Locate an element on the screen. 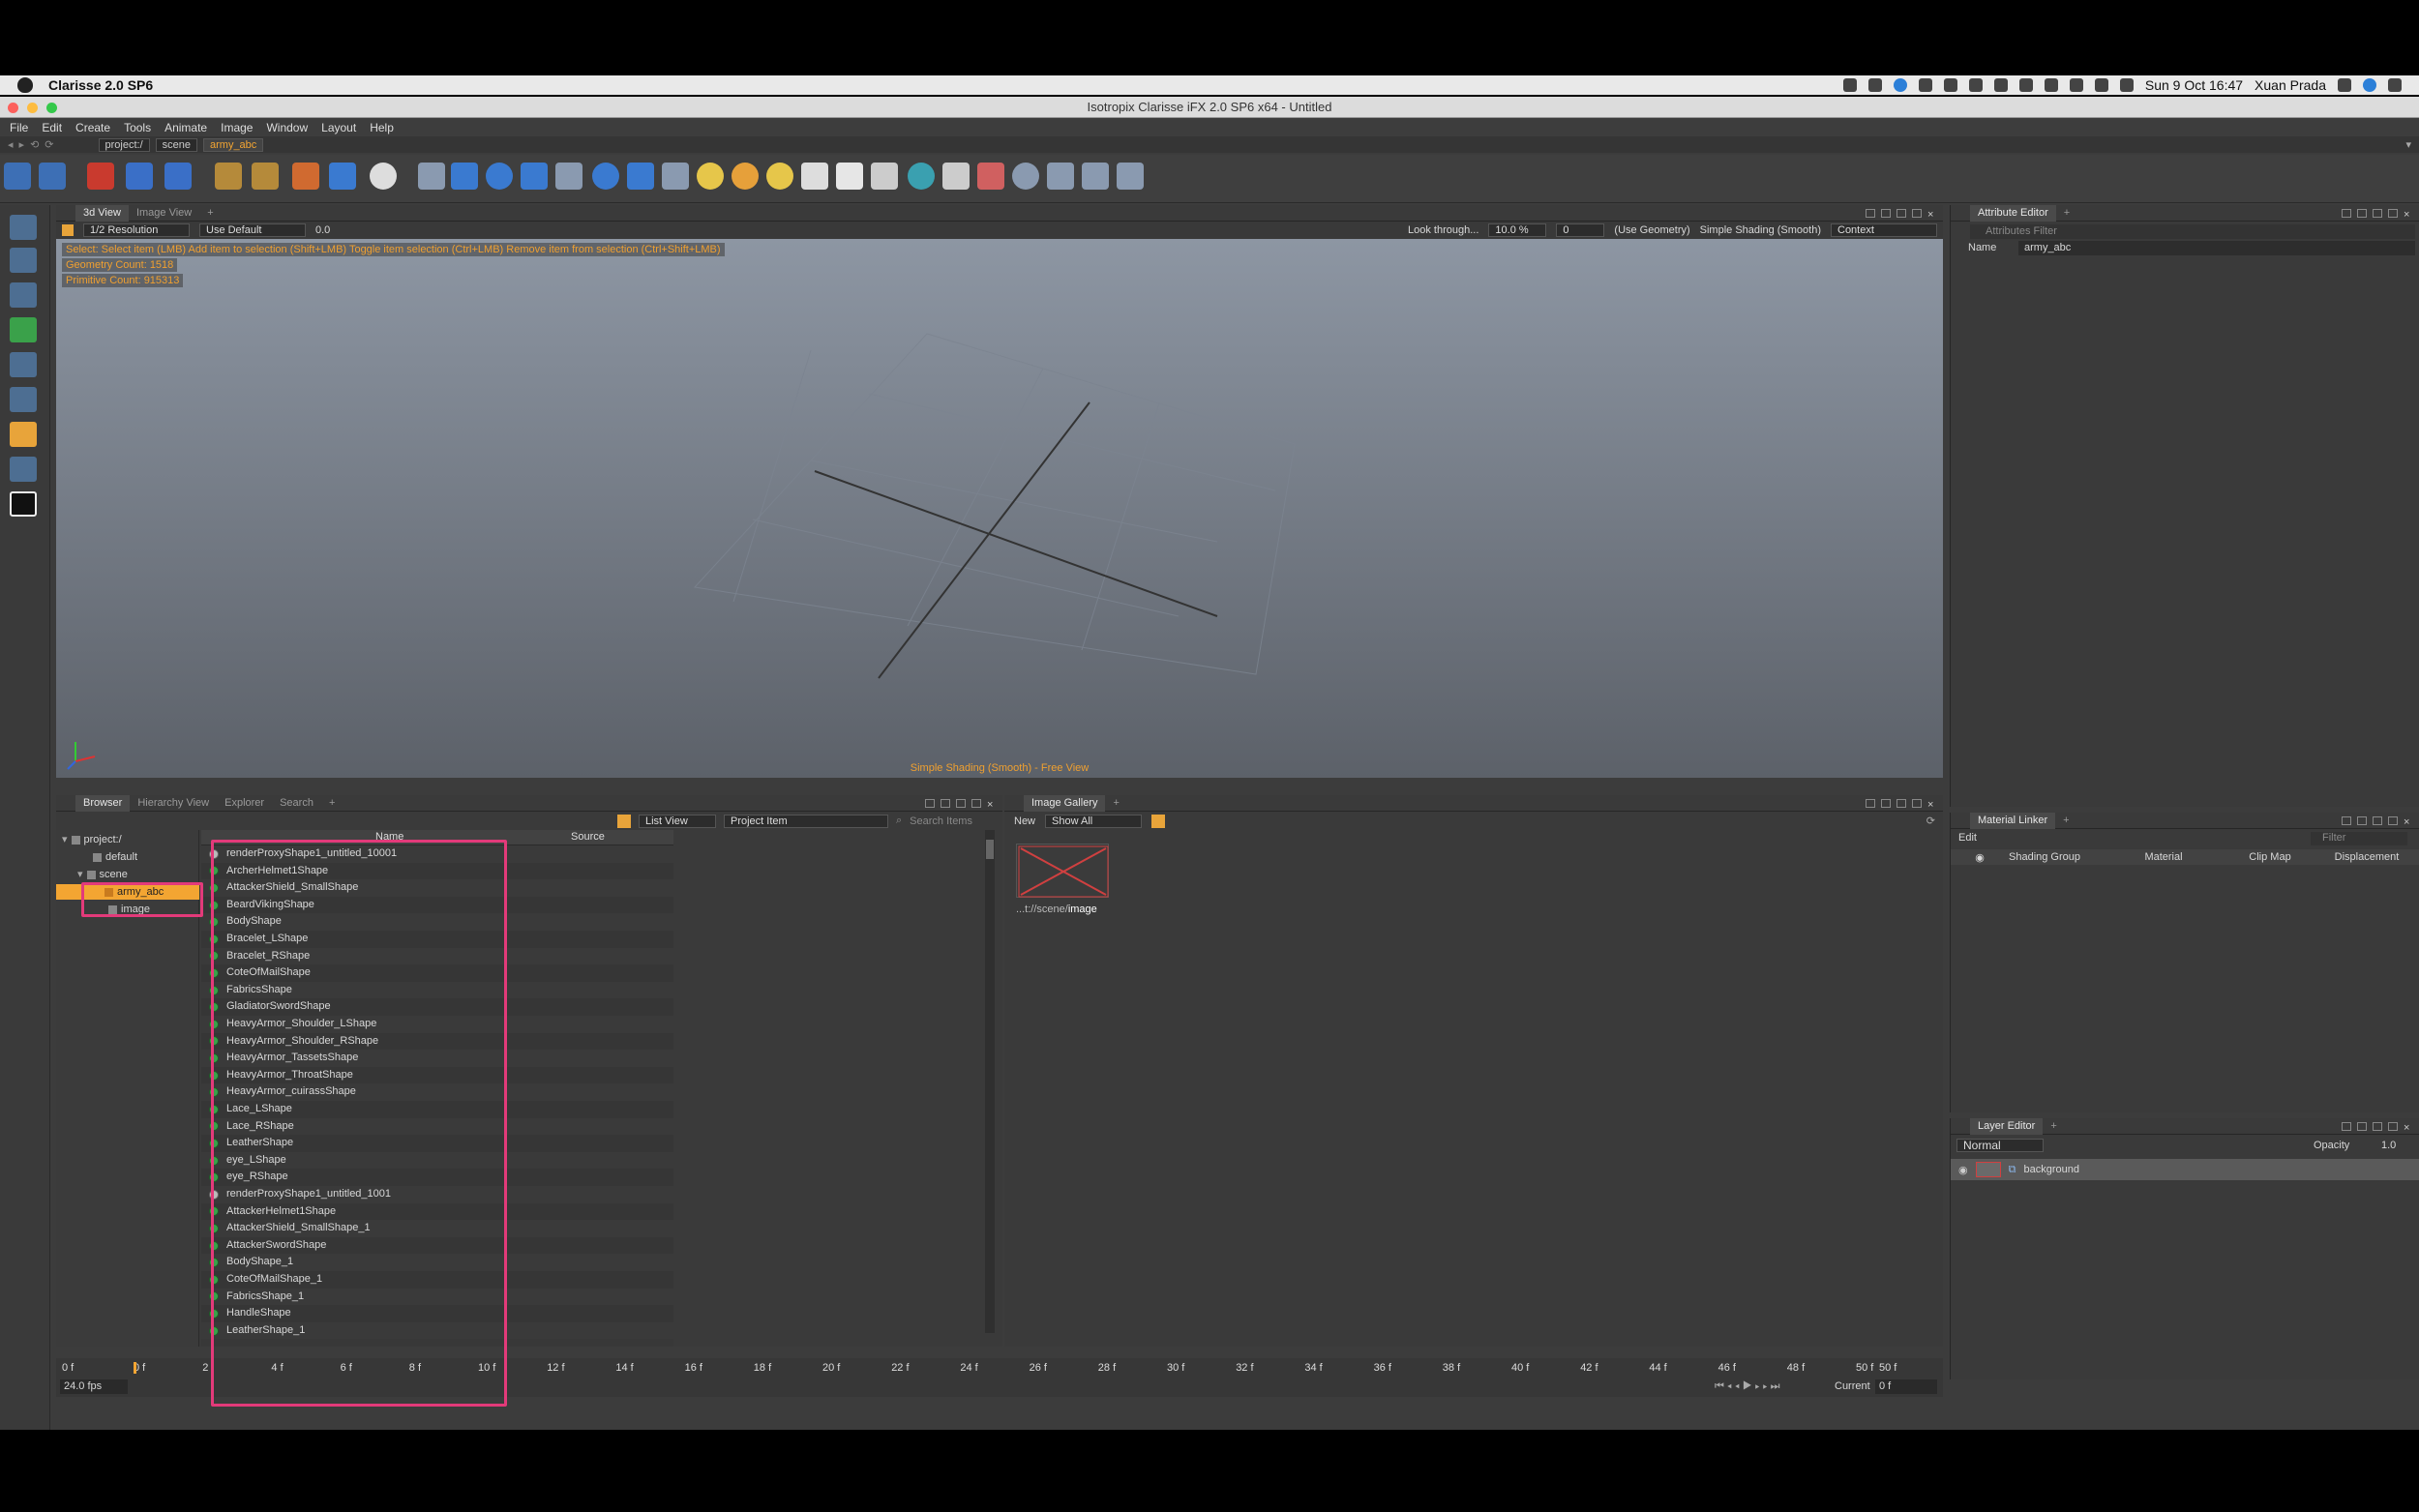  tile-icon is located at coordinates (641, 177).